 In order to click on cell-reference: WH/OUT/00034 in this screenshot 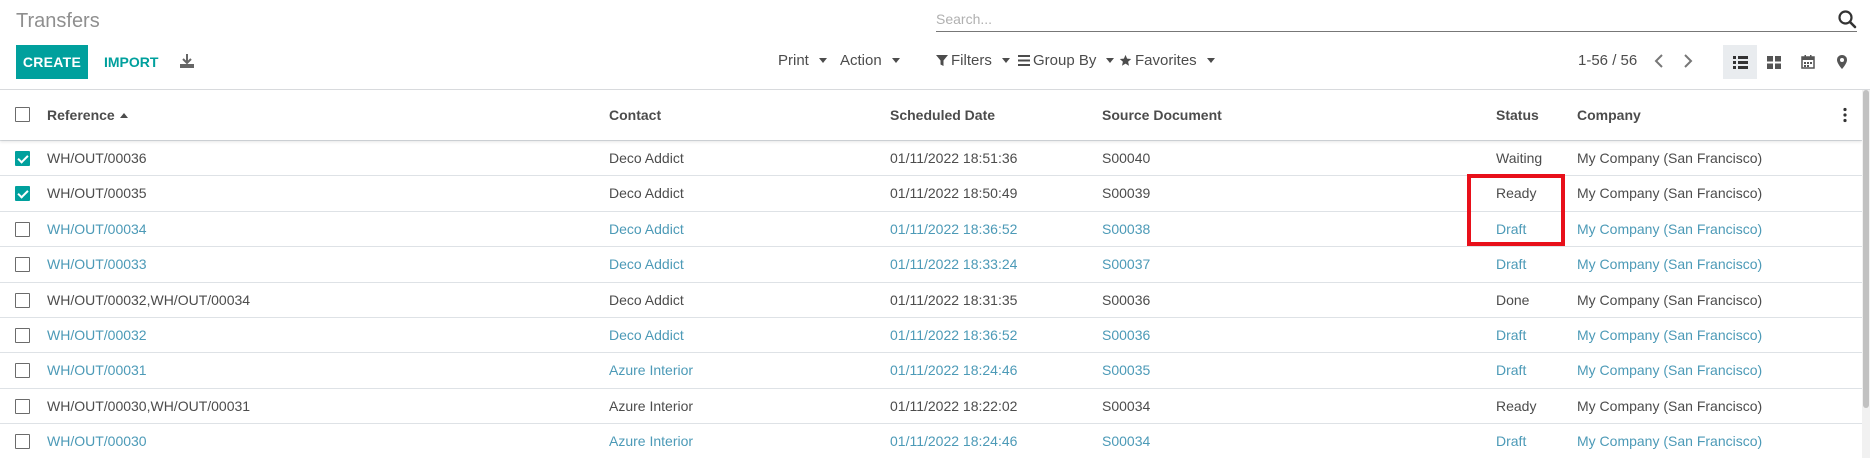, I will do `click(97, 228)`.